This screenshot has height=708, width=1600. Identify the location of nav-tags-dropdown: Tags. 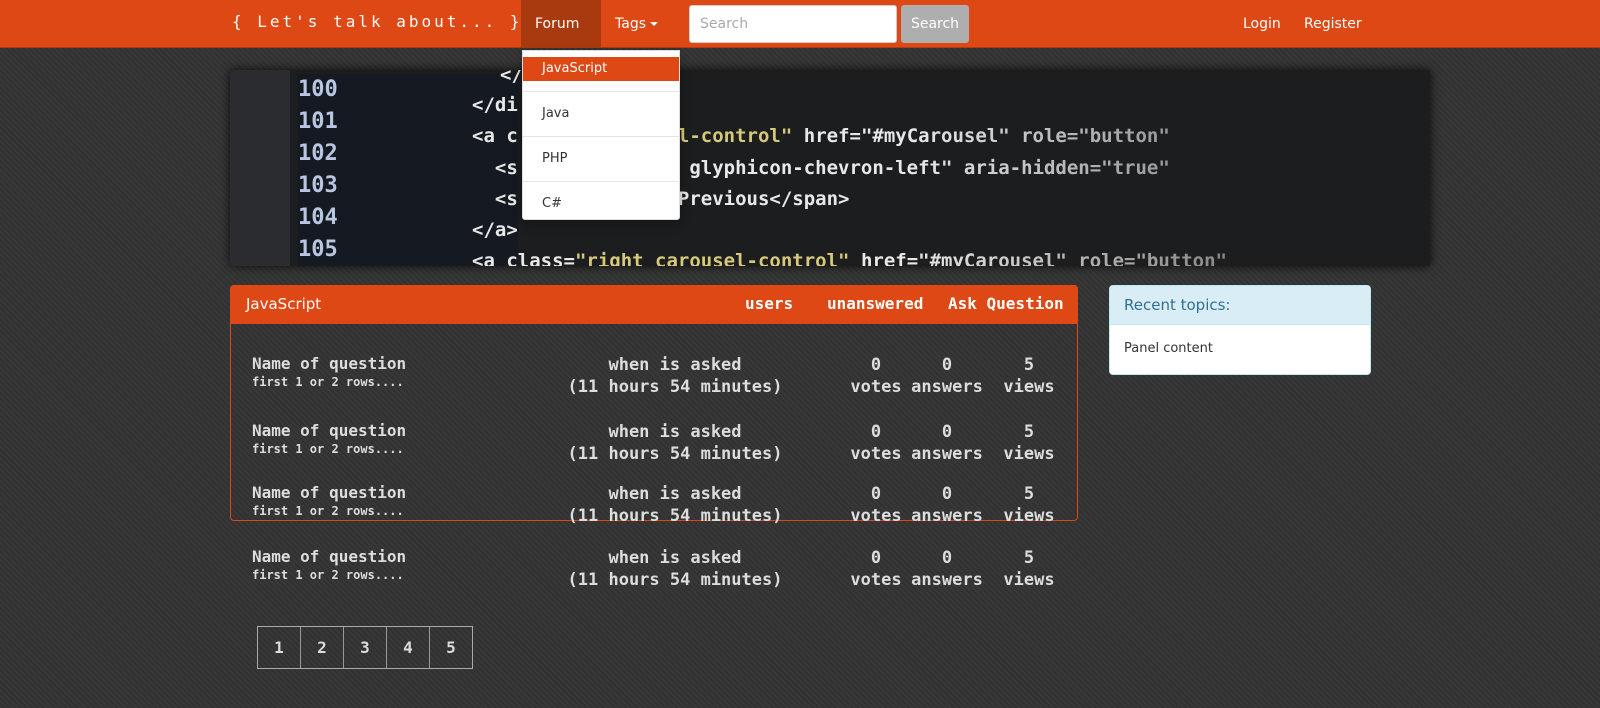
(639, 24).